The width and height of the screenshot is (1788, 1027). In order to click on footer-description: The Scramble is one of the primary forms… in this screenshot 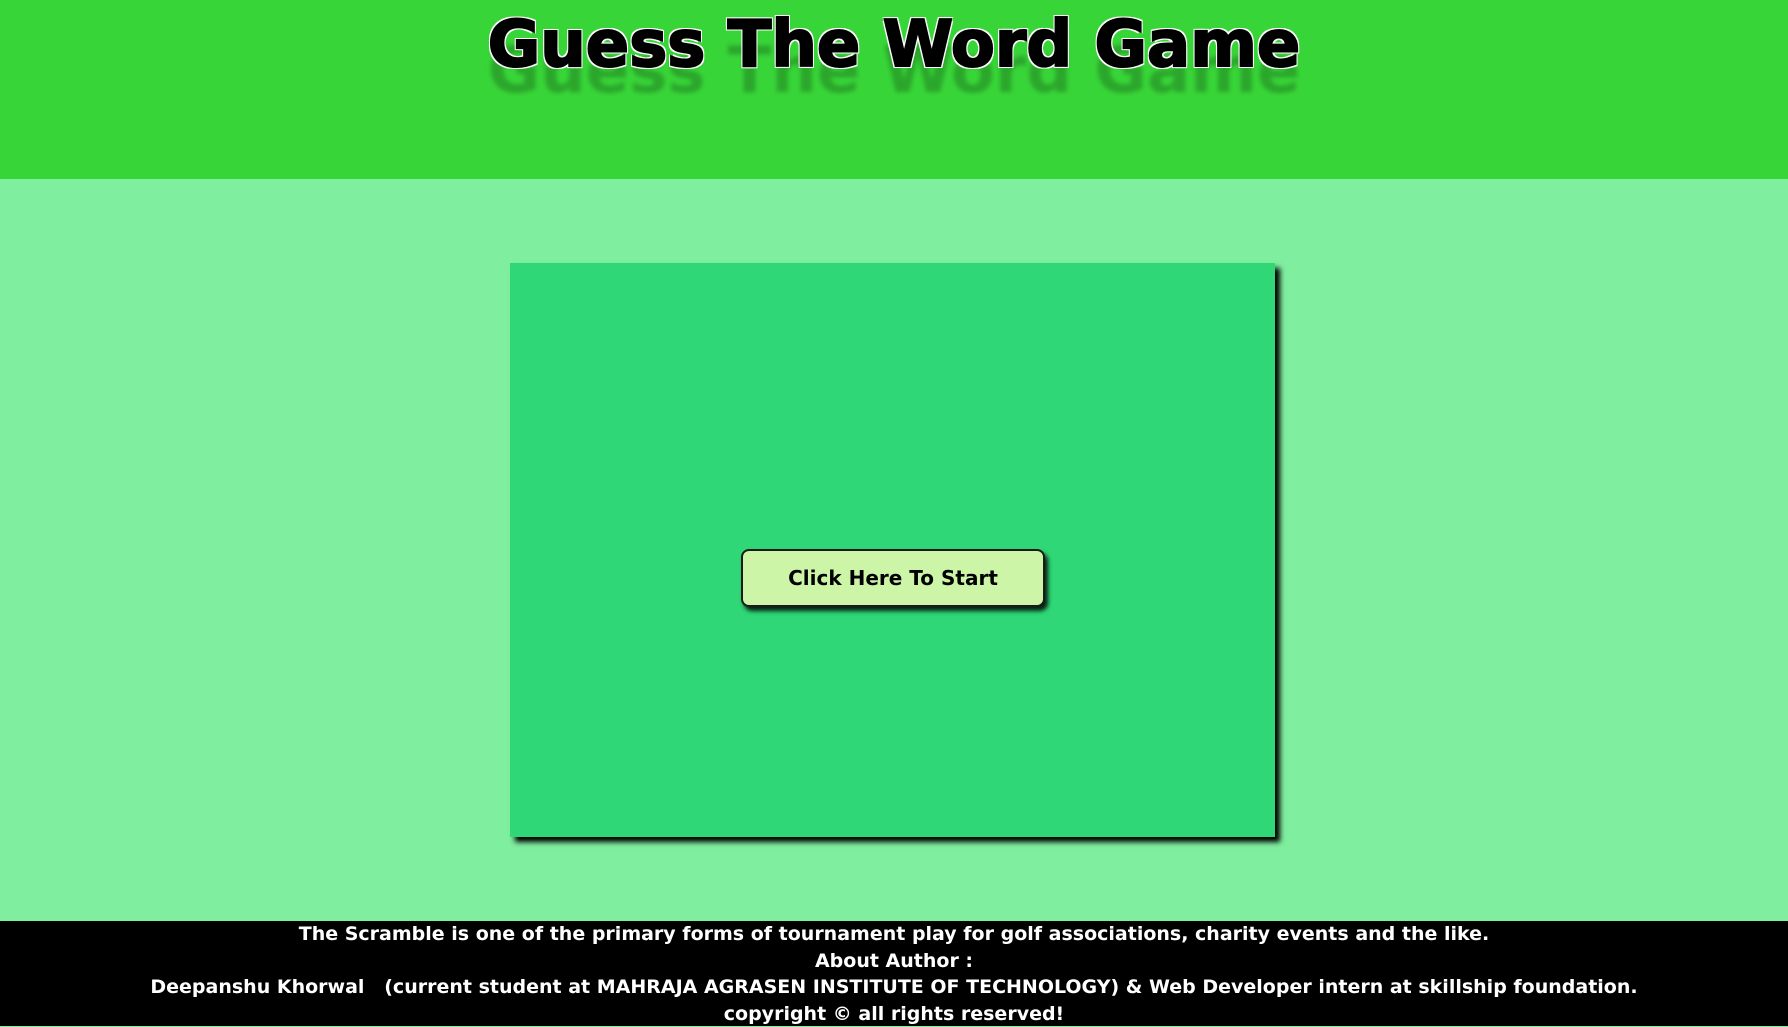, I will do `click(894, 934)`.